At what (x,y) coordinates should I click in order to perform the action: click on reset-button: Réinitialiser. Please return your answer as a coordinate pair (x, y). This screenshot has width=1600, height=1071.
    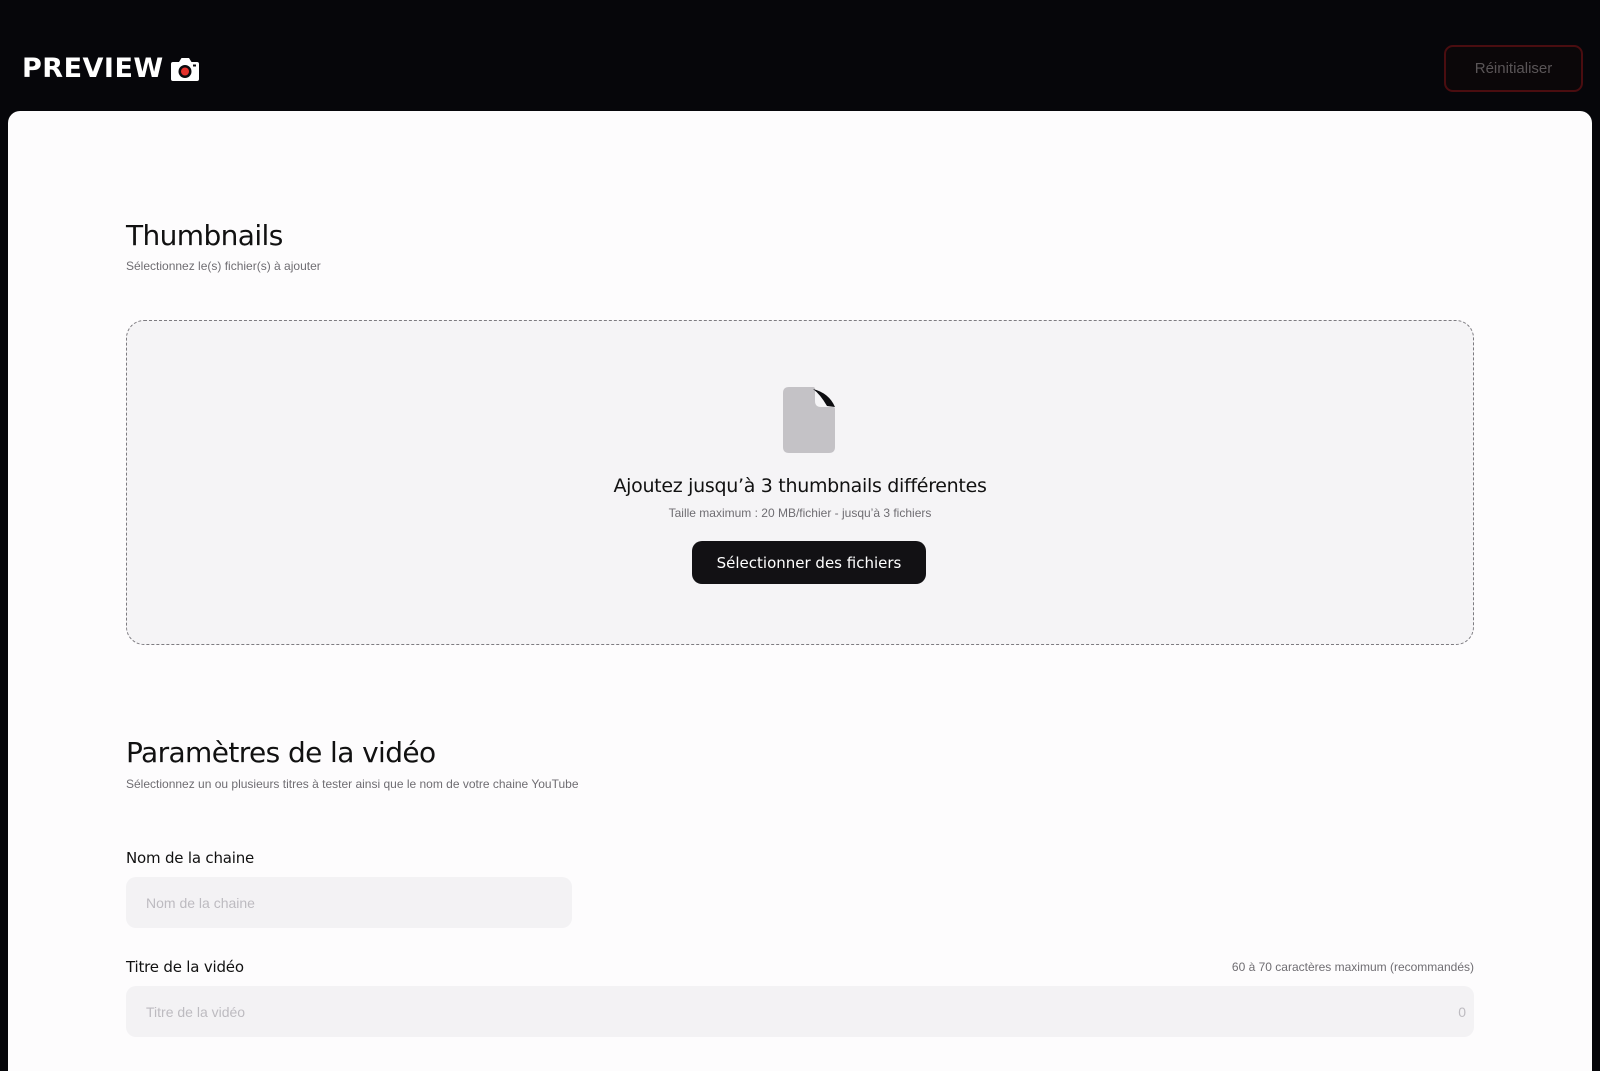
    Looking at the image, I should click on (1513, 68).